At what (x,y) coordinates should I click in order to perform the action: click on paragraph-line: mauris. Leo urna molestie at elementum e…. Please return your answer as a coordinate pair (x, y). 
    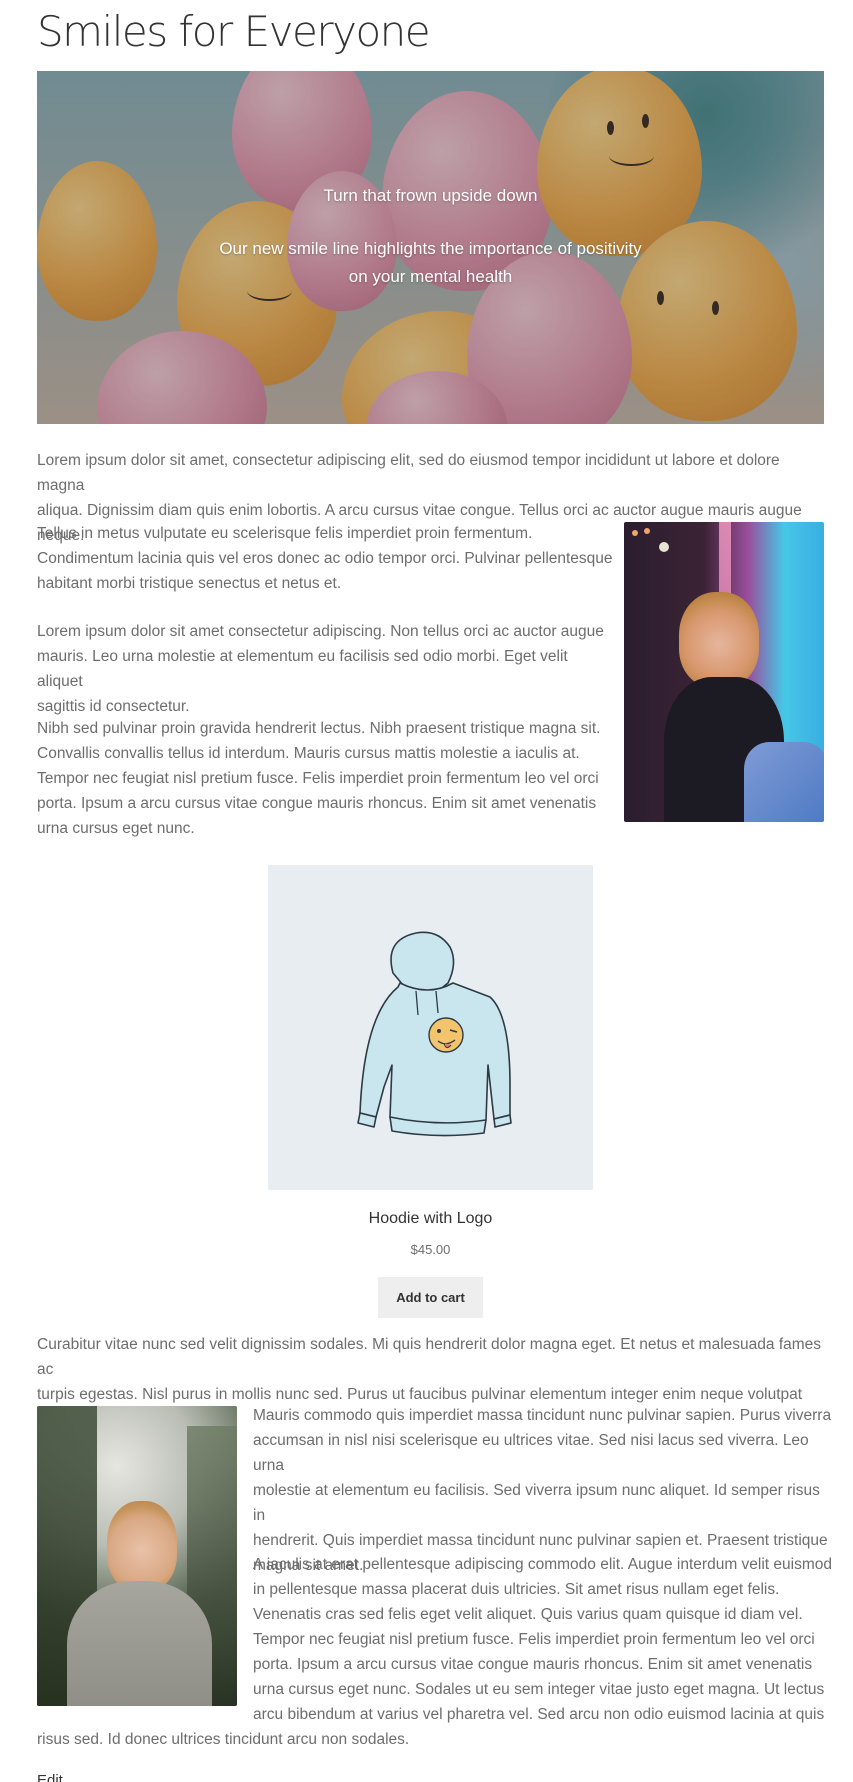
    Looking at the image, I should click on (302, 669).